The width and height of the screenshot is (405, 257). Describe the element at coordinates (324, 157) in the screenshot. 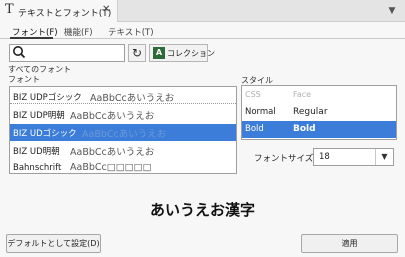

I see `font-size-value: 18` at that location.